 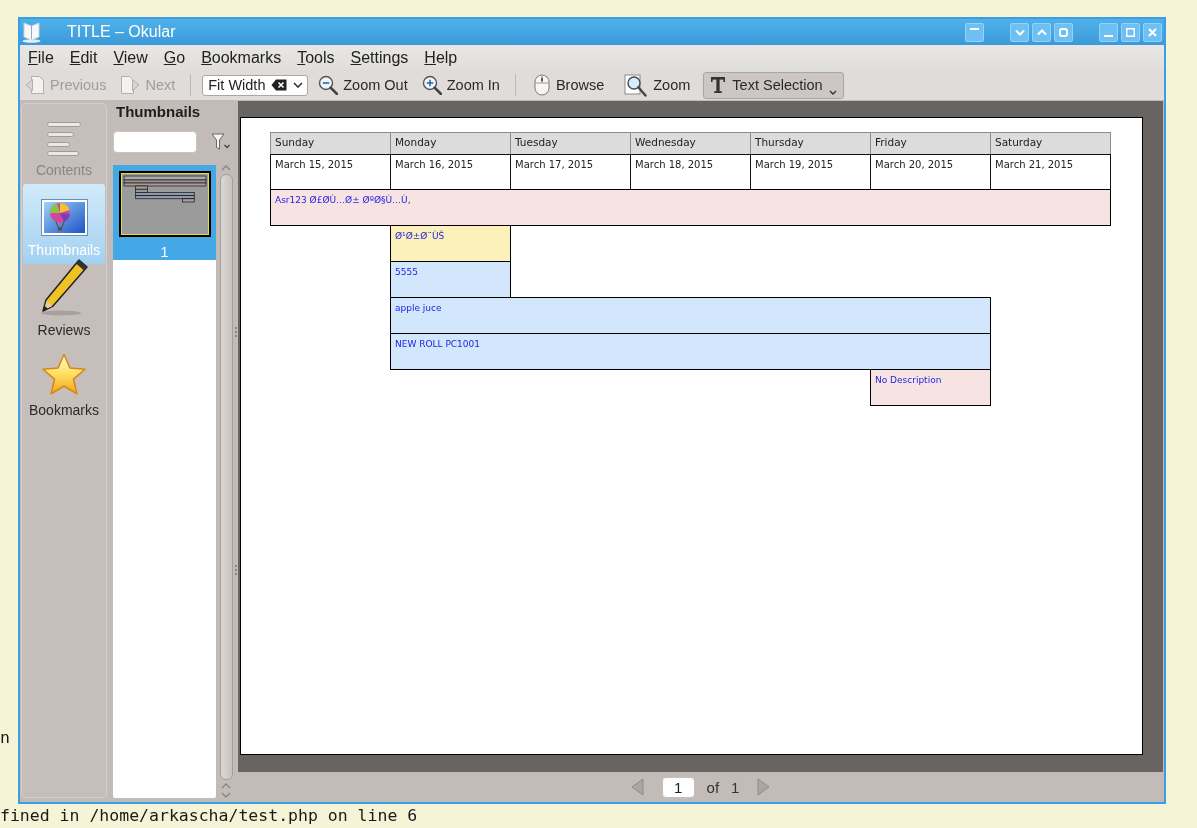 I want to click on caret-icon, so click(x=832, y=92).